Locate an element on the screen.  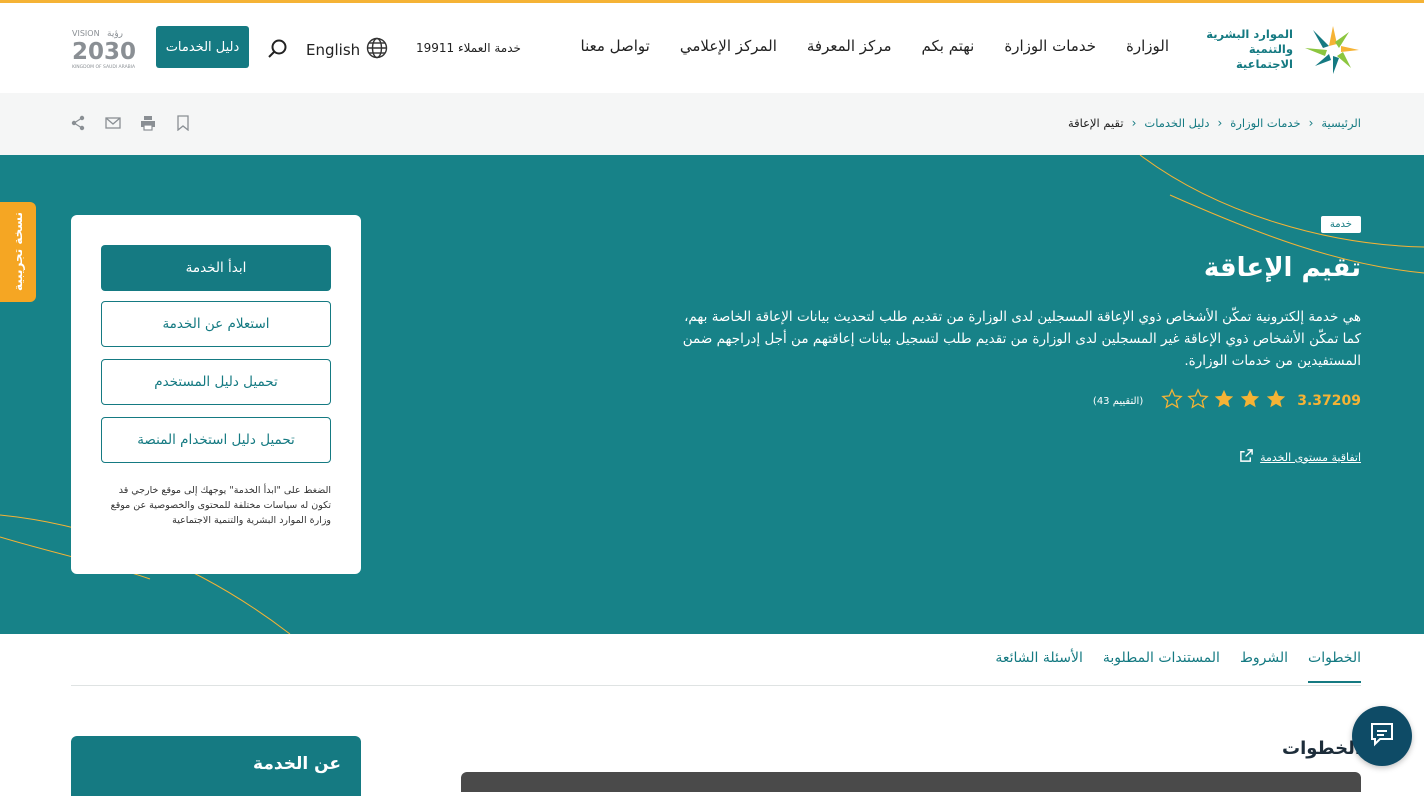
steps-media-box is located at coordinates (911, 782).